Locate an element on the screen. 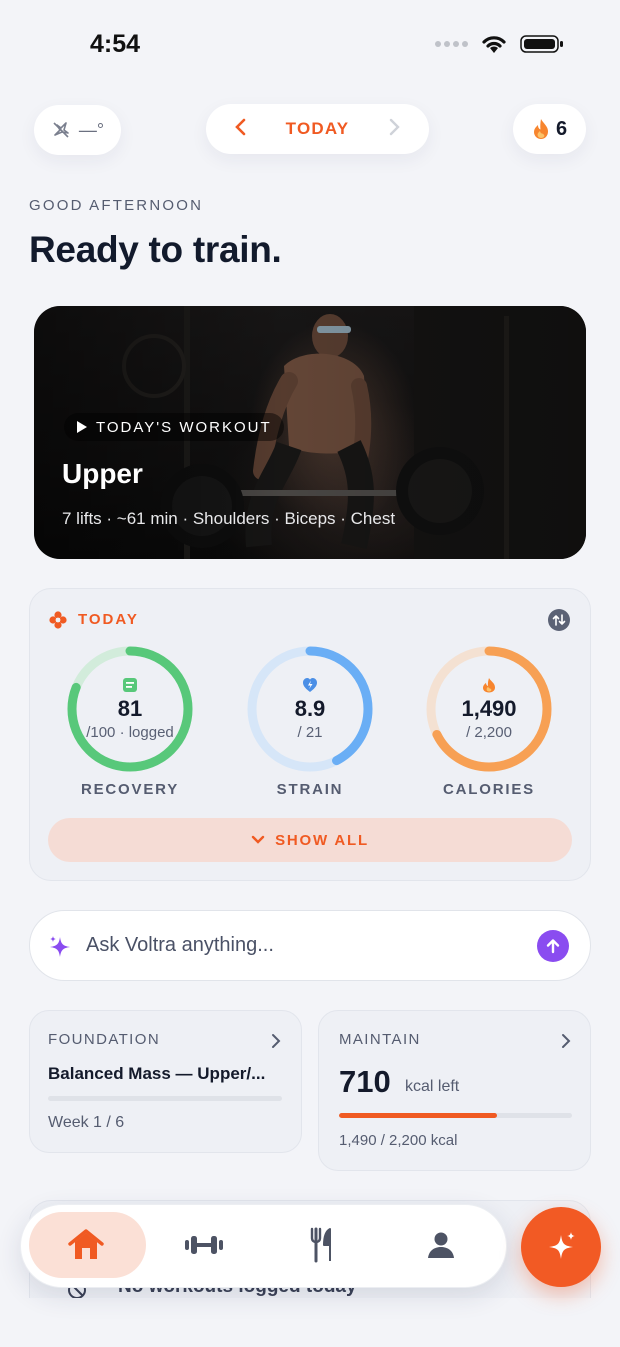 The width and height of the screenshot is (620, 1347). program-heading: FOUNDATION is located at coordinates (104, 1039).